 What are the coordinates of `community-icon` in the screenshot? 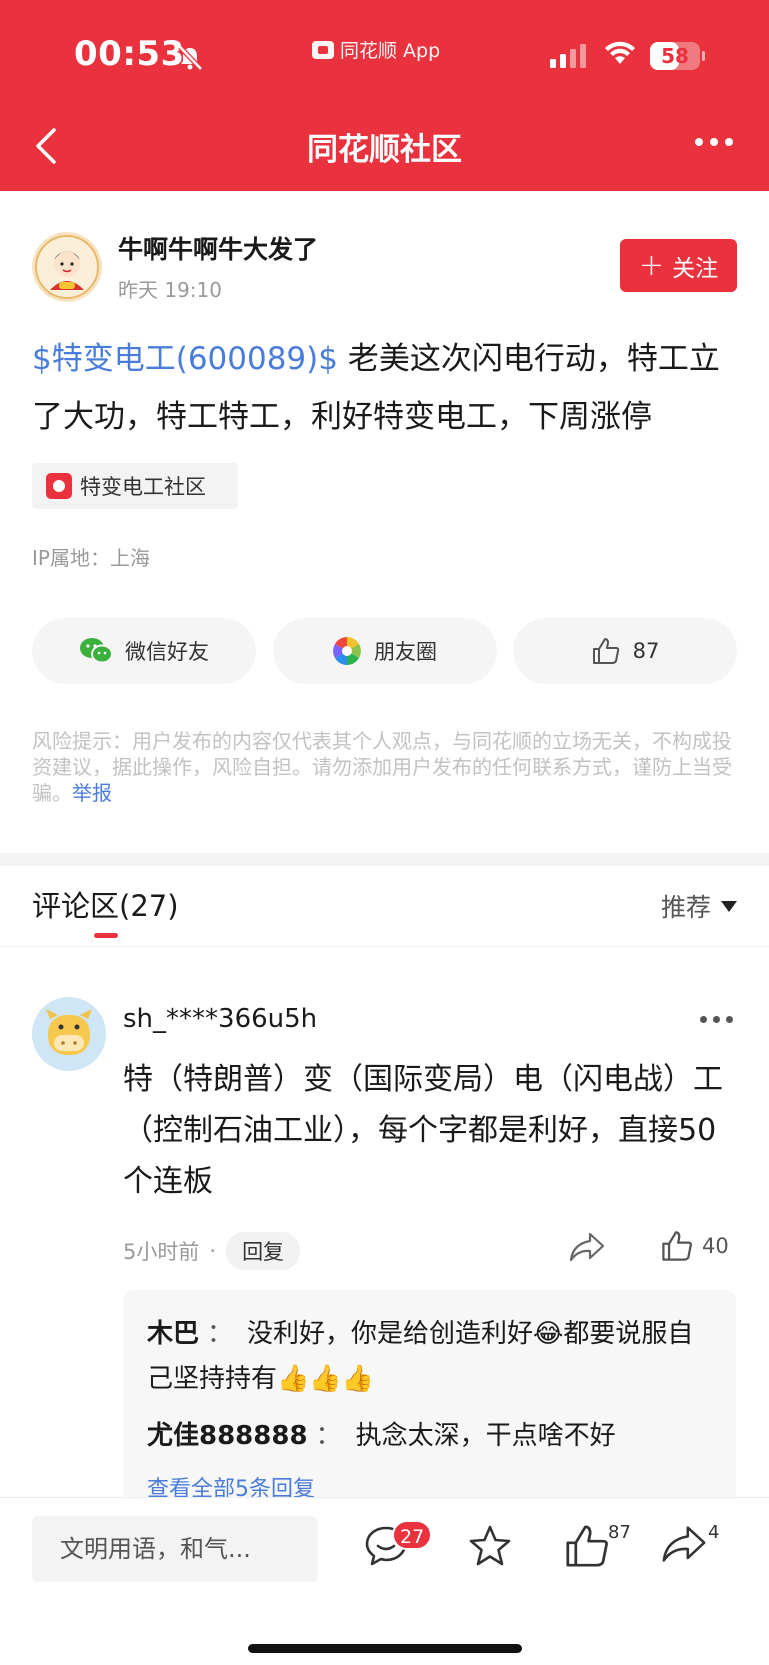 It's located at (59, 486).